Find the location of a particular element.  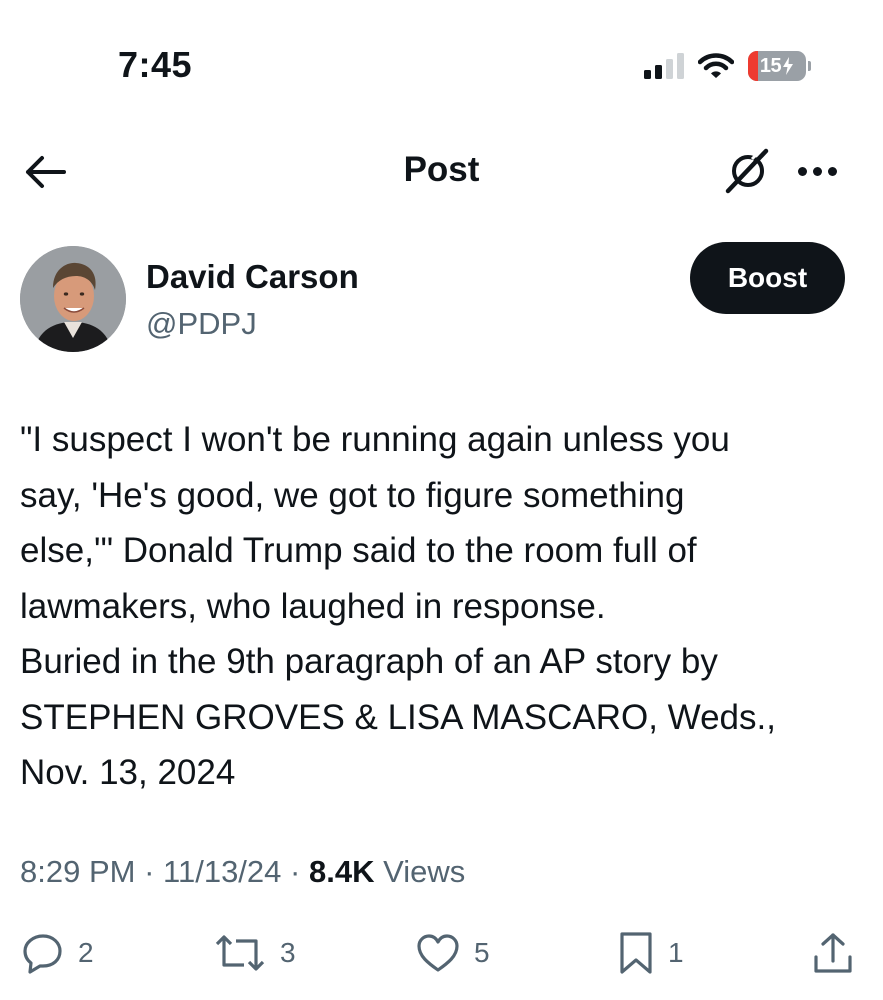

avatar is located at coordinates (73, 299).